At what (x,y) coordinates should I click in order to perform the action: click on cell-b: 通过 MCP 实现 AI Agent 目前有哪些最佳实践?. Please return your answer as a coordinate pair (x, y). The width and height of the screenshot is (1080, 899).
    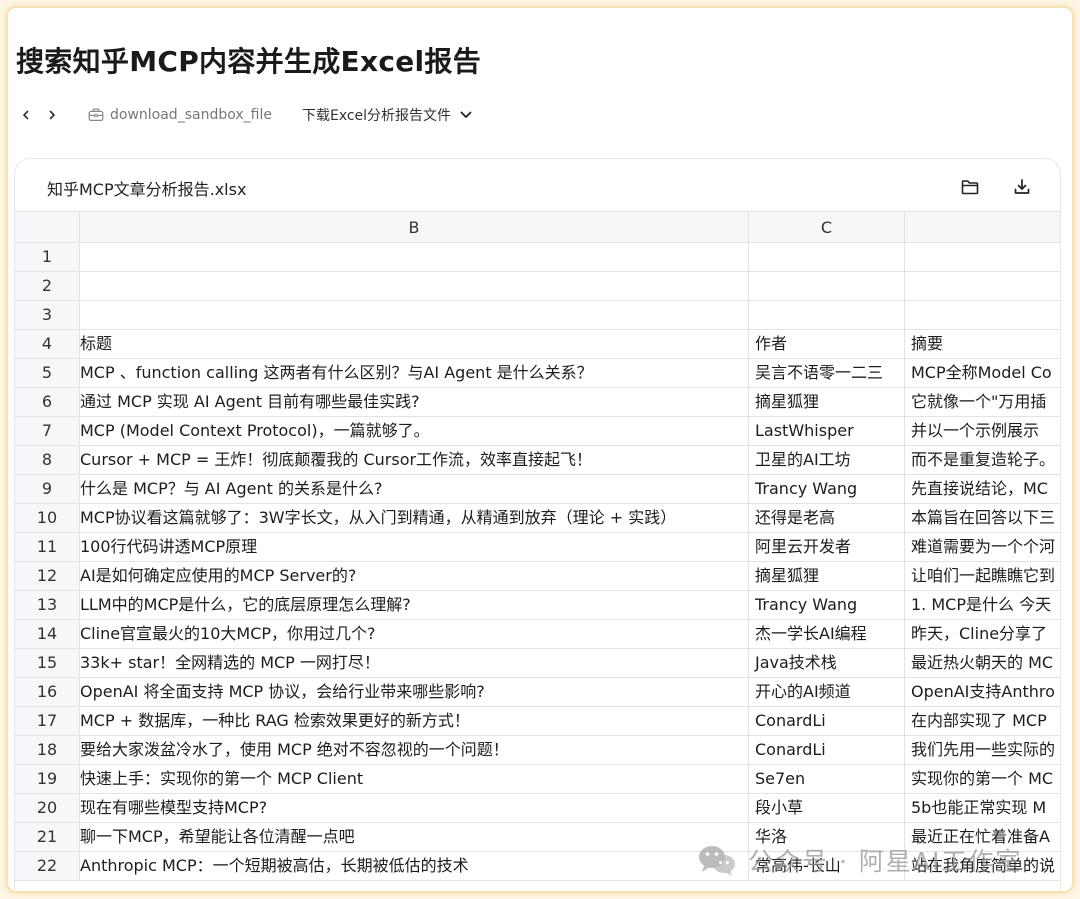
    Looking at the image, I should click on (414, 402).